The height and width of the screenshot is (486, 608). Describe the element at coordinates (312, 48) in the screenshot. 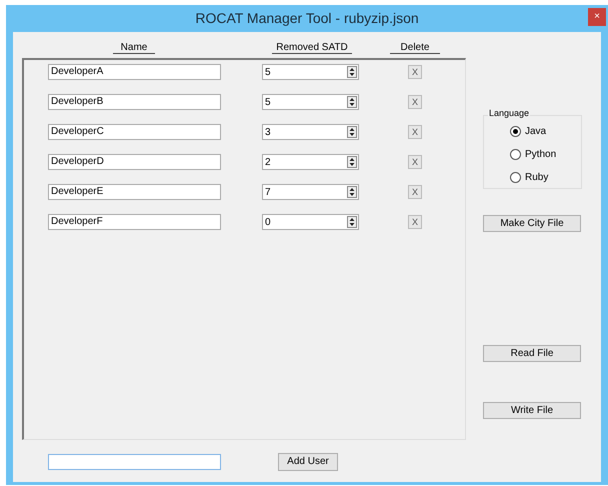

I see `column-header: Removed SATD` at that location.